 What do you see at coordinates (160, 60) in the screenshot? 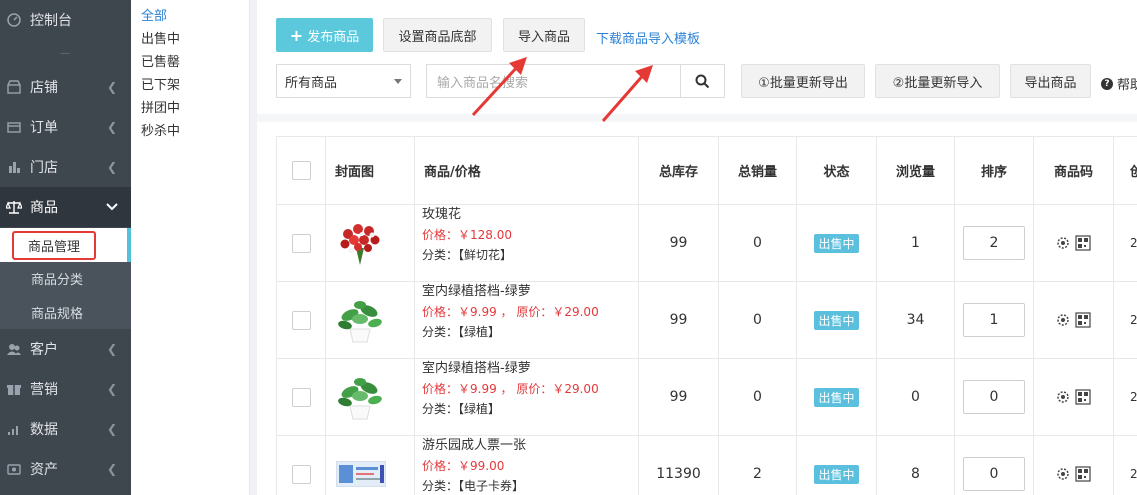
I see `filter-sold-out: 已售罄` at bounding box center [160, 60].